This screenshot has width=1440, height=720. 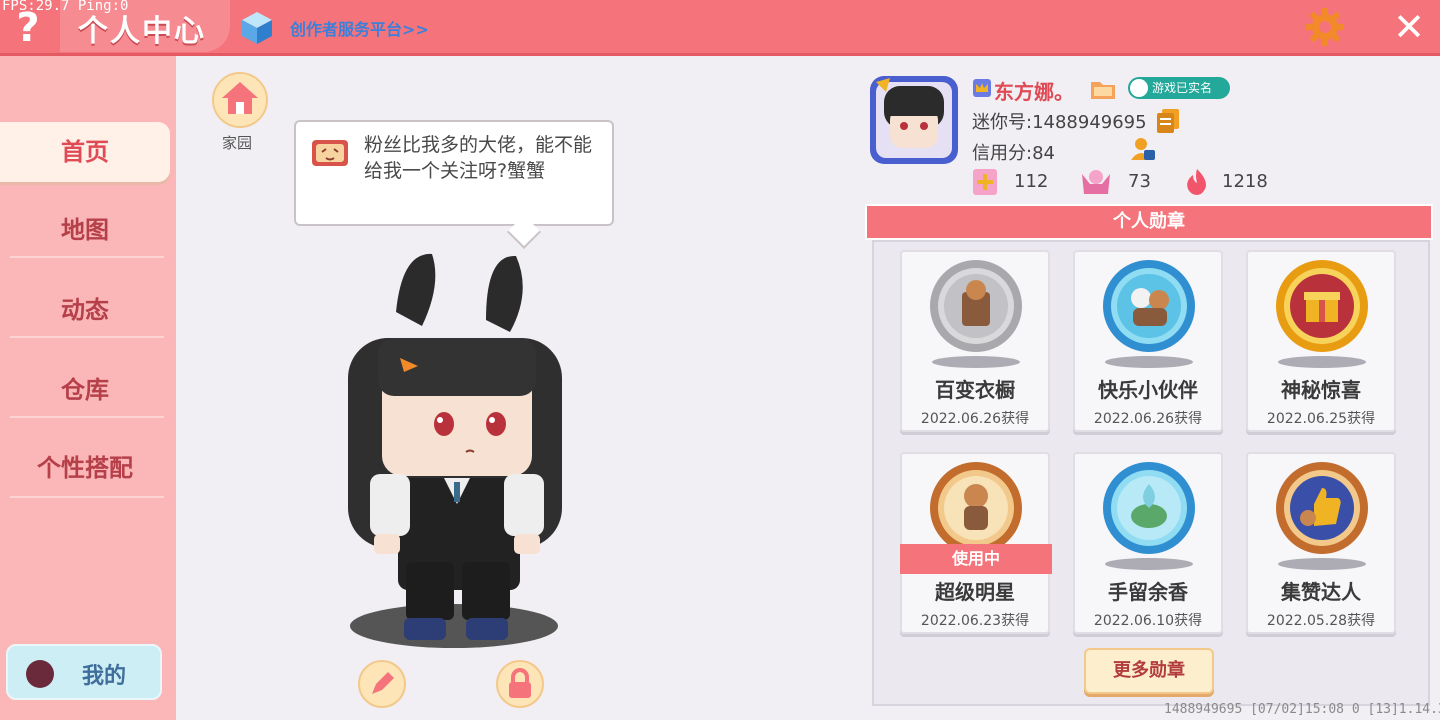 I want to click on edit-pencil-icon, so click(x=382, y=684).